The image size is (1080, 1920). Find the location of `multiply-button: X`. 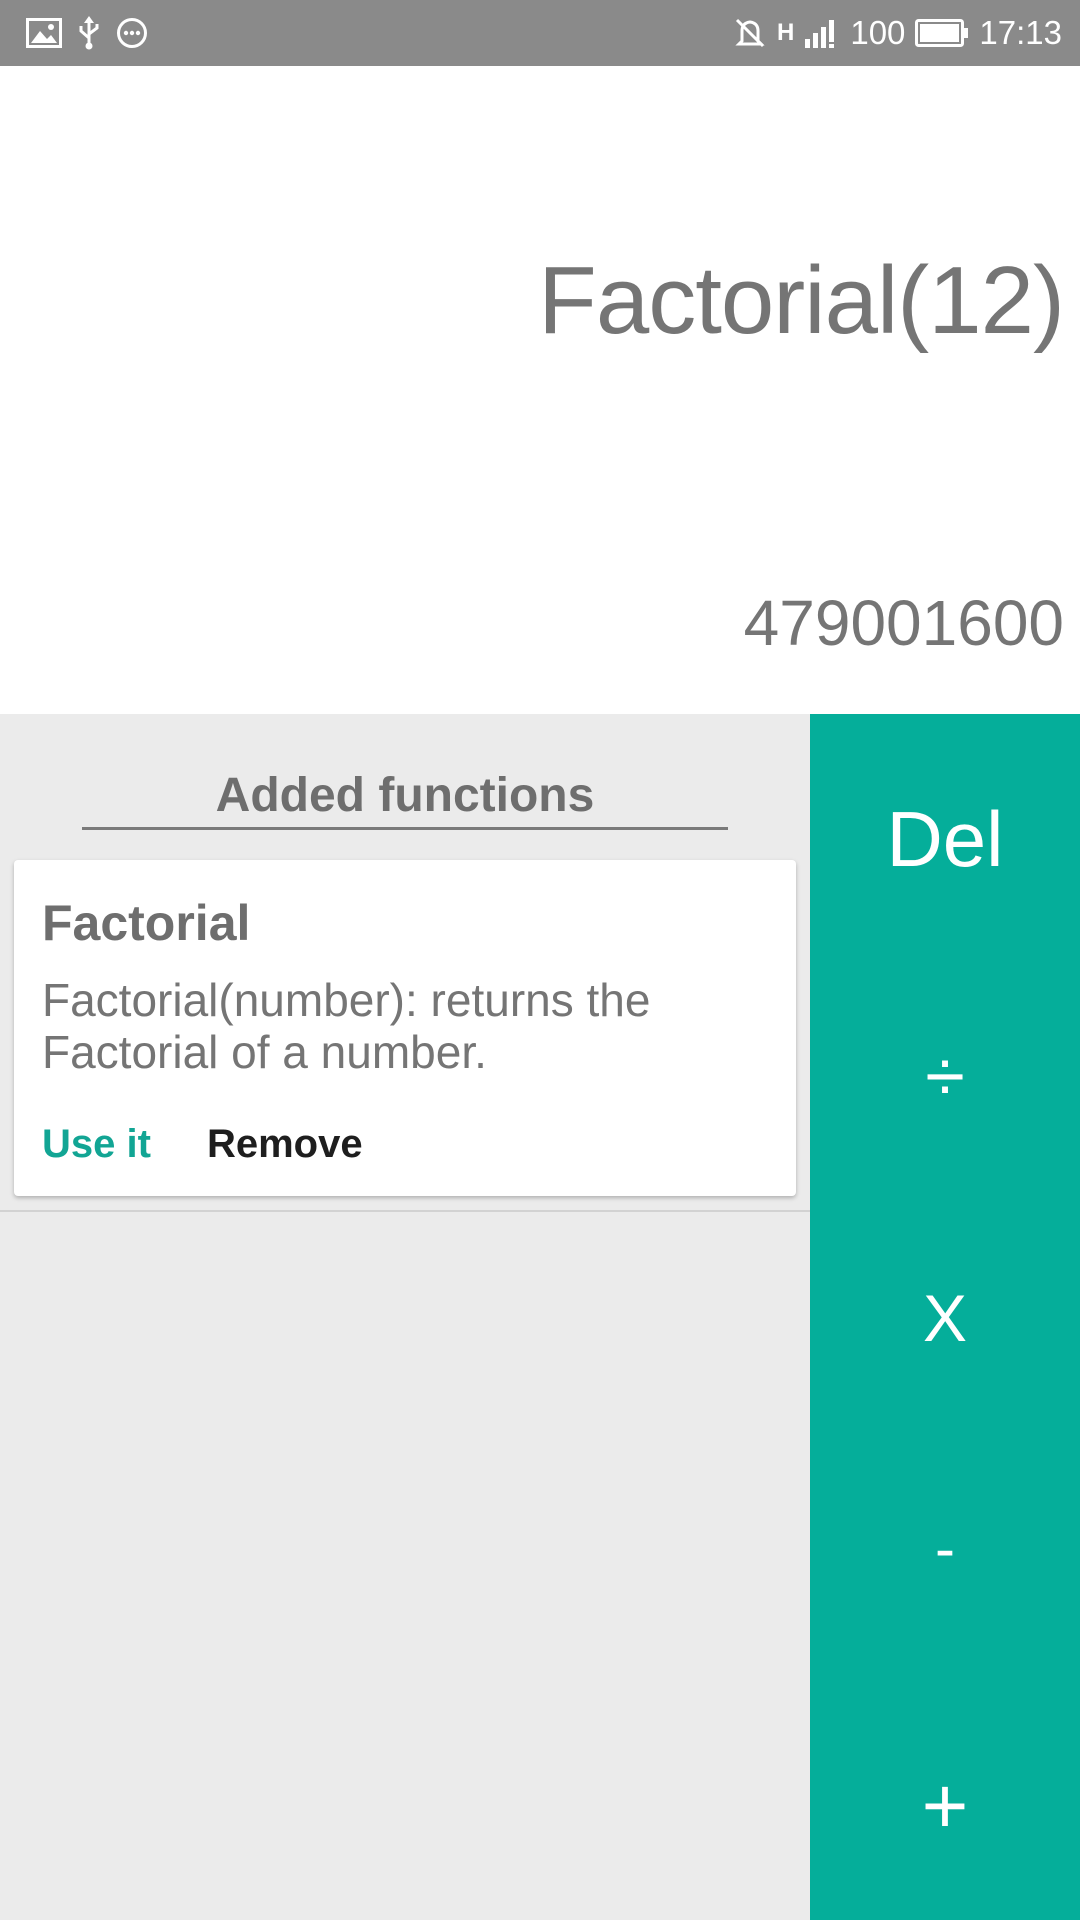

multiply-button: X is located at coordinates (945, 1318).